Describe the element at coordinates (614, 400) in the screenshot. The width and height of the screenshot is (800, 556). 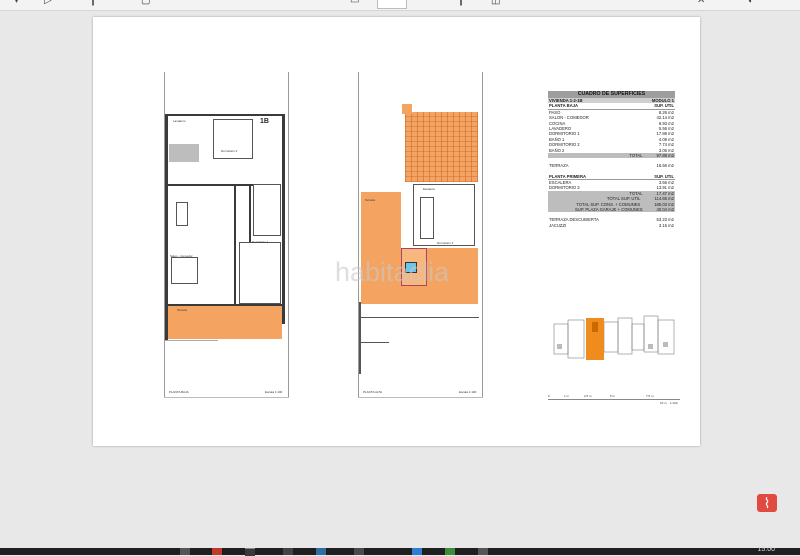
I see `scale-bar: 0 1 m 2.5 m 5 m 7.5 m 10 m 1:100` at that location.